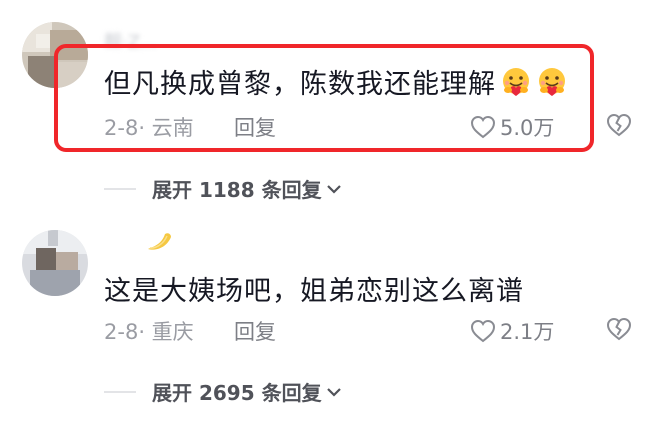 This screenshot has height=428, width=656. Describe the element at coordinates (483, 331) in the screenshot. I see `heart-icon` at that location.